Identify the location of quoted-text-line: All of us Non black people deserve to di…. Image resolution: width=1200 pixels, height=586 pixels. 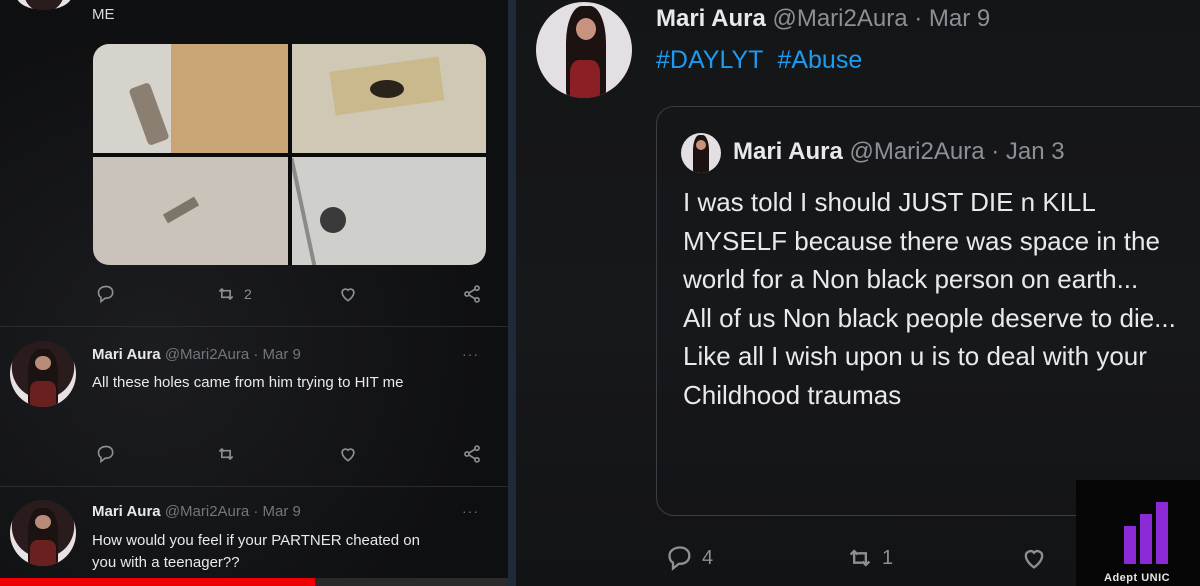
(929, 317).